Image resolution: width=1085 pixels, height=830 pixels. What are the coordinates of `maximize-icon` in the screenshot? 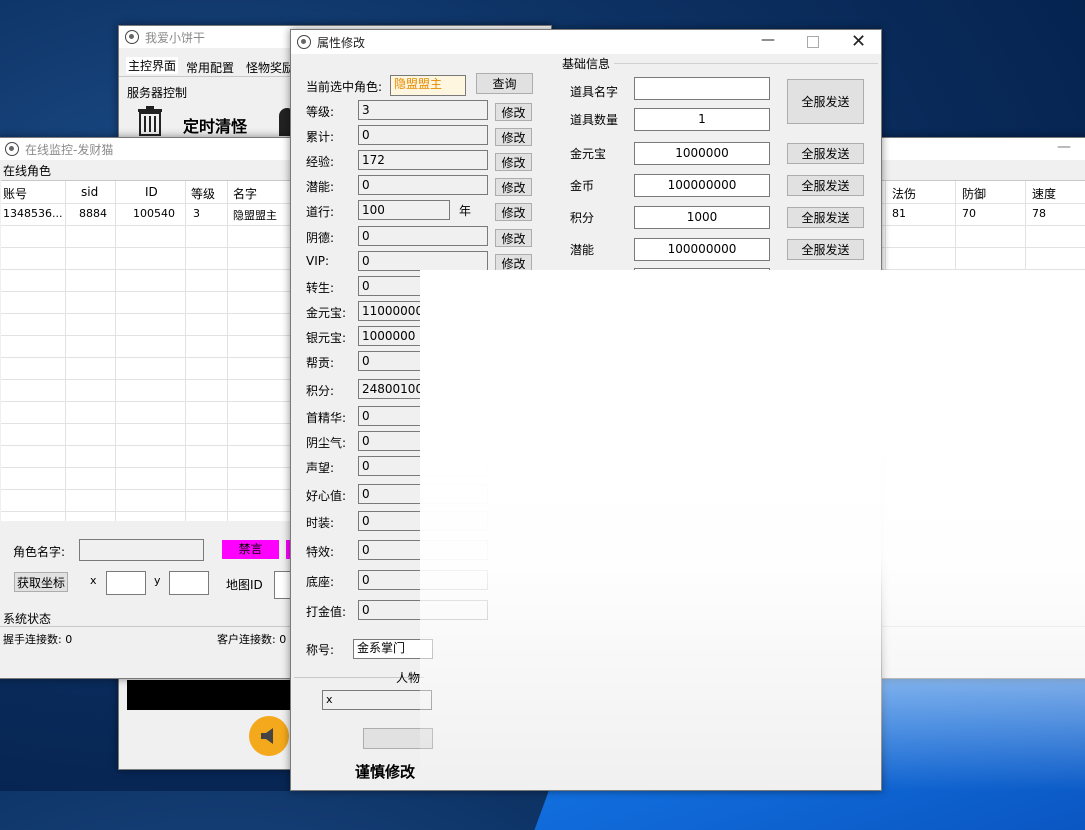 It's located at (813, 42).